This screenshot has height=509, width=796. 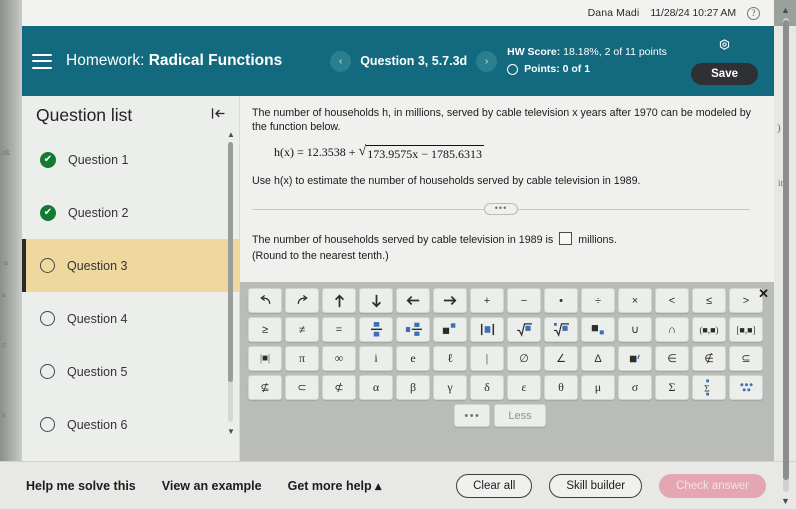 I want to click on key-not-subset-equal: ⊈, so click(x=265, y=387).